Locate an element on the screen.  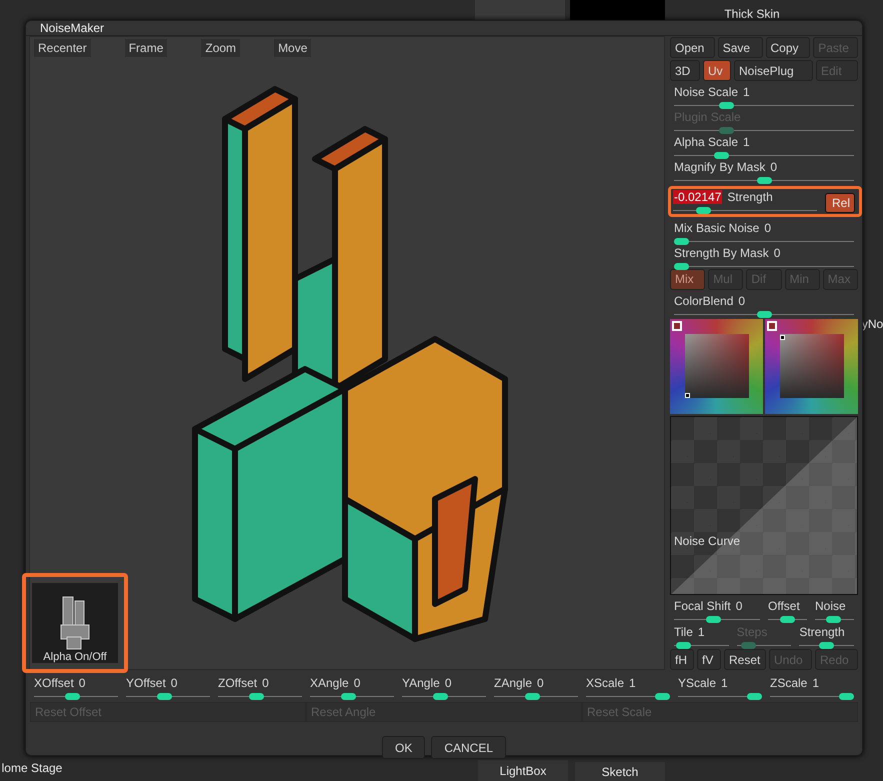
curve-label: Noise Curve is located at coordinates (707, 541).